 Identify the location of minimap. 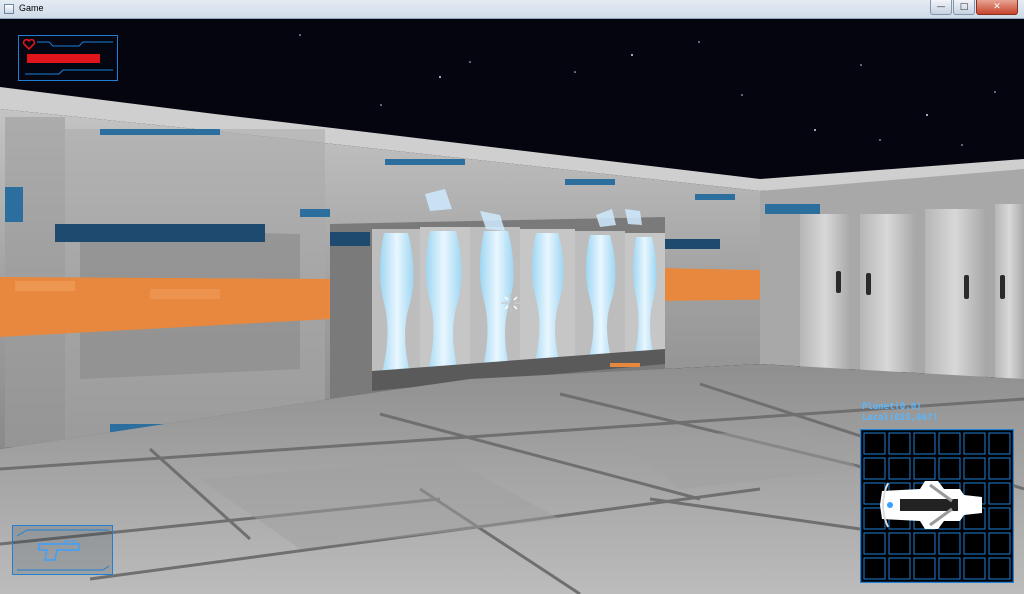
(937, 506).